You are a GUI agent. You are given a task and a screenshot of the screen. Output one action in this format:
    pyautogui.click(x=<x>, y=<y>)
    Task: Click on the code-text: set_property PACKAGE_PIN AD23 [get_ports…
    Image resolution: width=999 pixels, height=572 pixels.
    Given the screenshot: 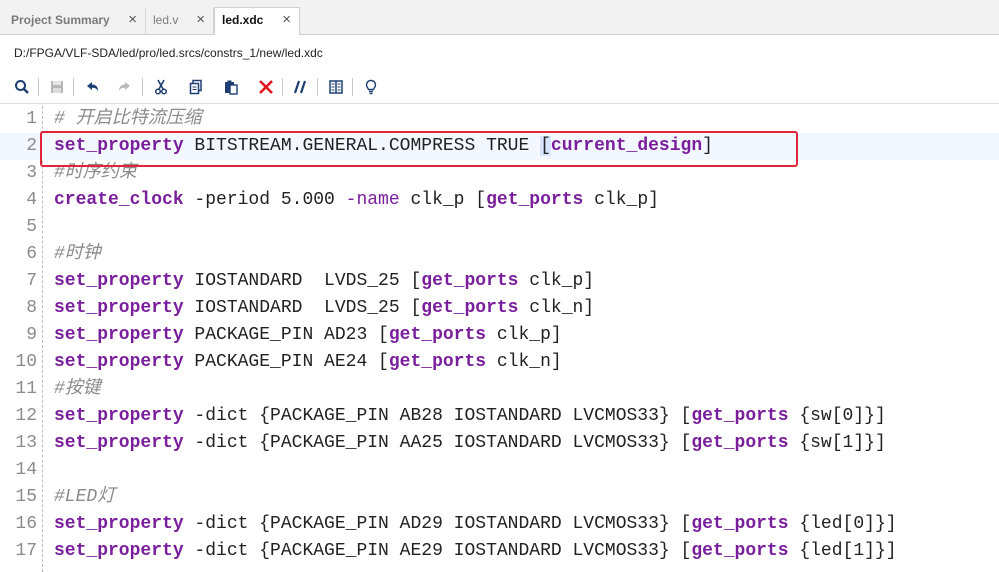 What is the action you would take?
    pyautogui.click(x=308, y=335)
    